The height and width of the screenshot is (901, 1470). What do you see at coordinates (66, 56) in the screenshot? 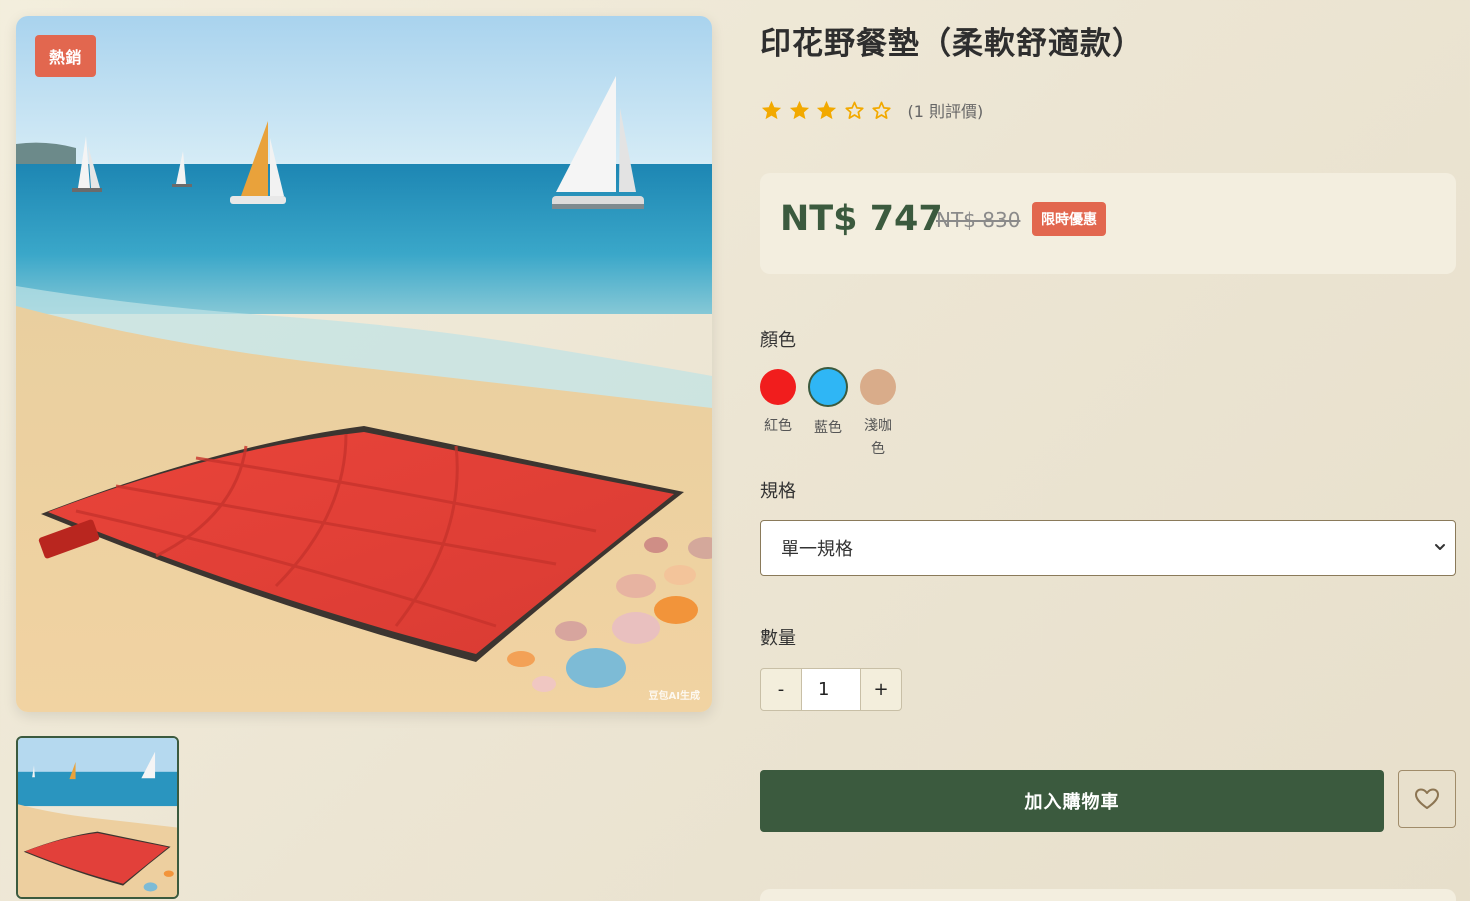
I see `hot-sale-badge: 熱銷` at bounding box center [66, 56].